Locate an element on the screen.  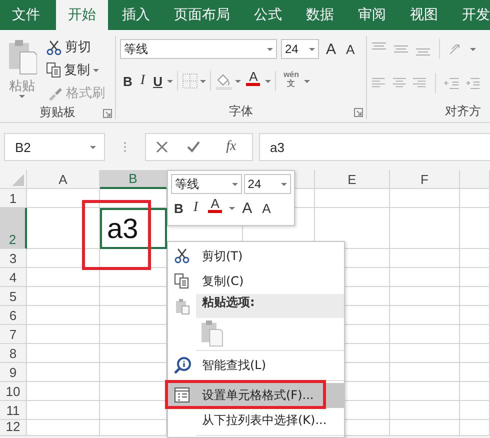
row-header: 4 is located at coordinates (13, 277).